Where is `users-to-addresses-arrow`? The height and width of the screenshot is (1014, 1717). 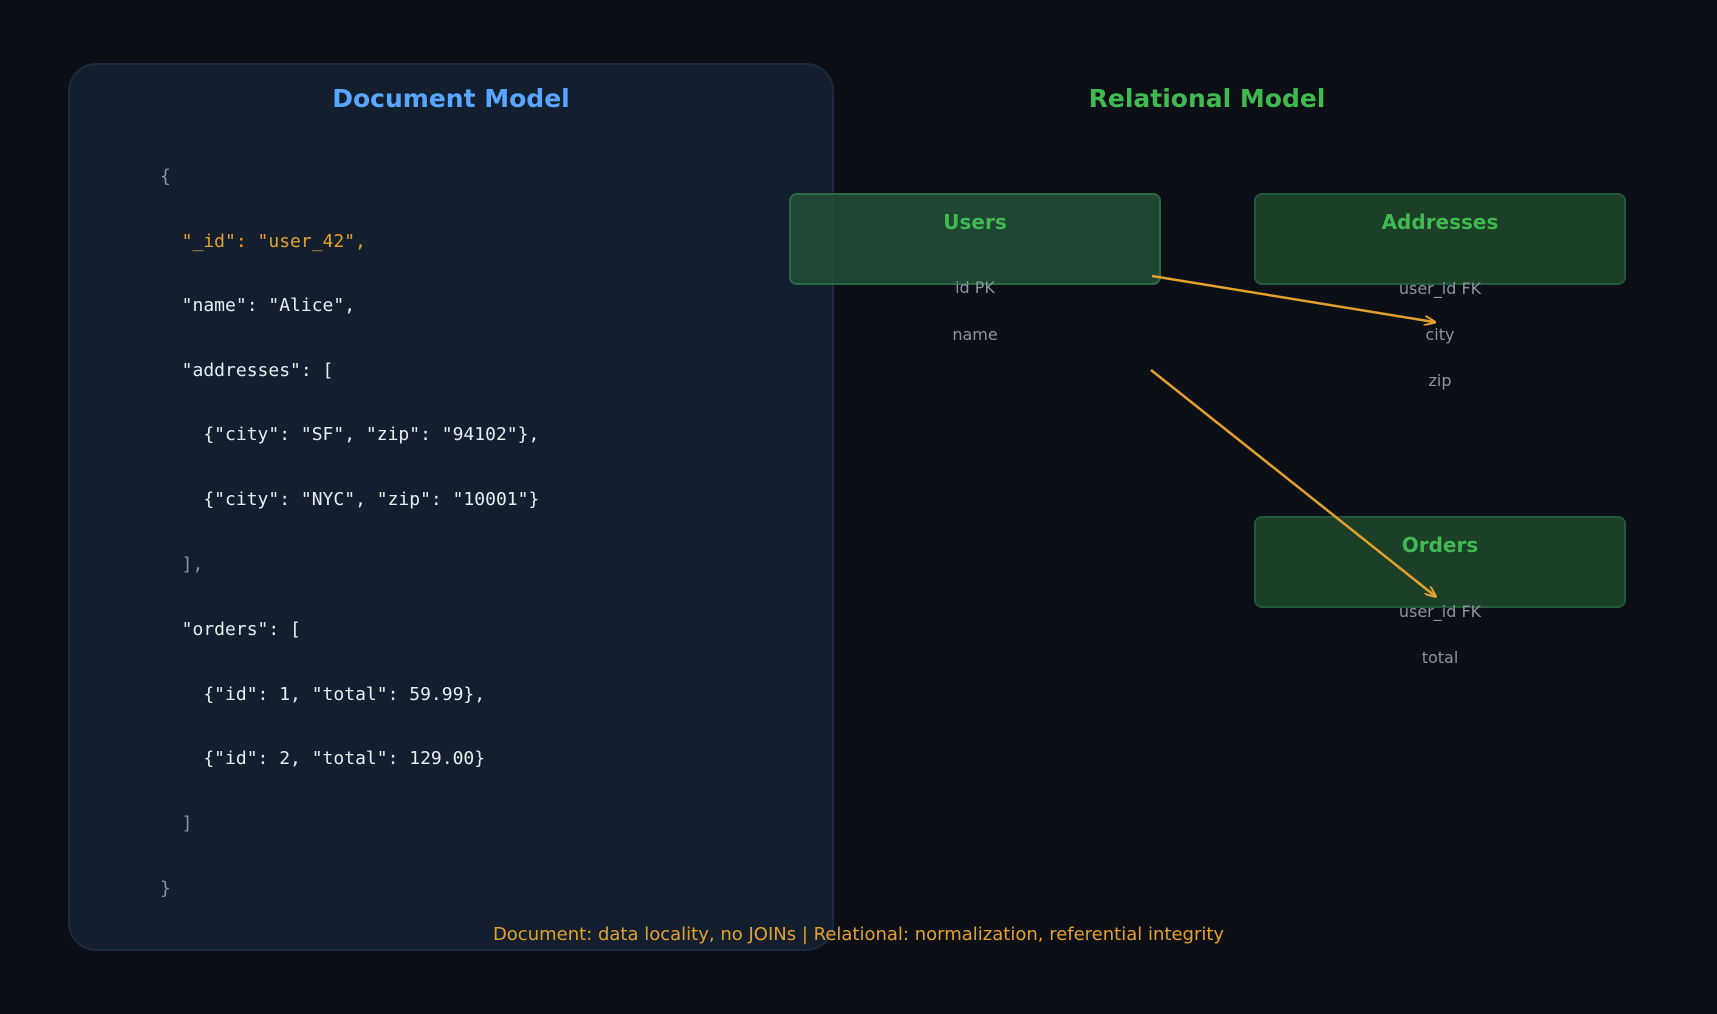
users-to-addresses-arrow is located at coordinates (1292, 298).